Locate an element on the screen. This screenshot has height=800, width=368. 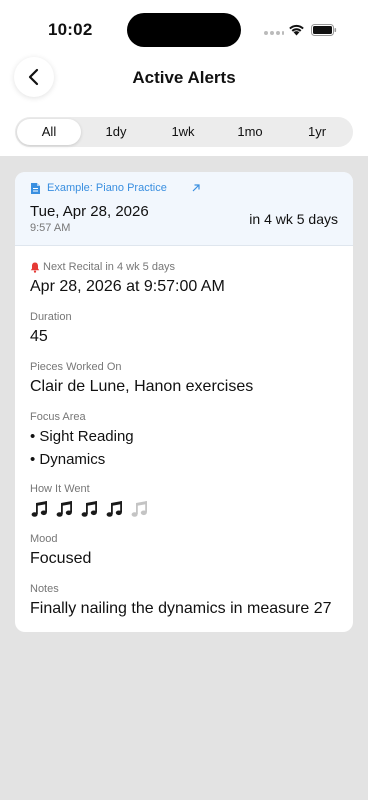
pieces-value: Clair de Lune, Hanon exercises is located at coordinates (142, 386).